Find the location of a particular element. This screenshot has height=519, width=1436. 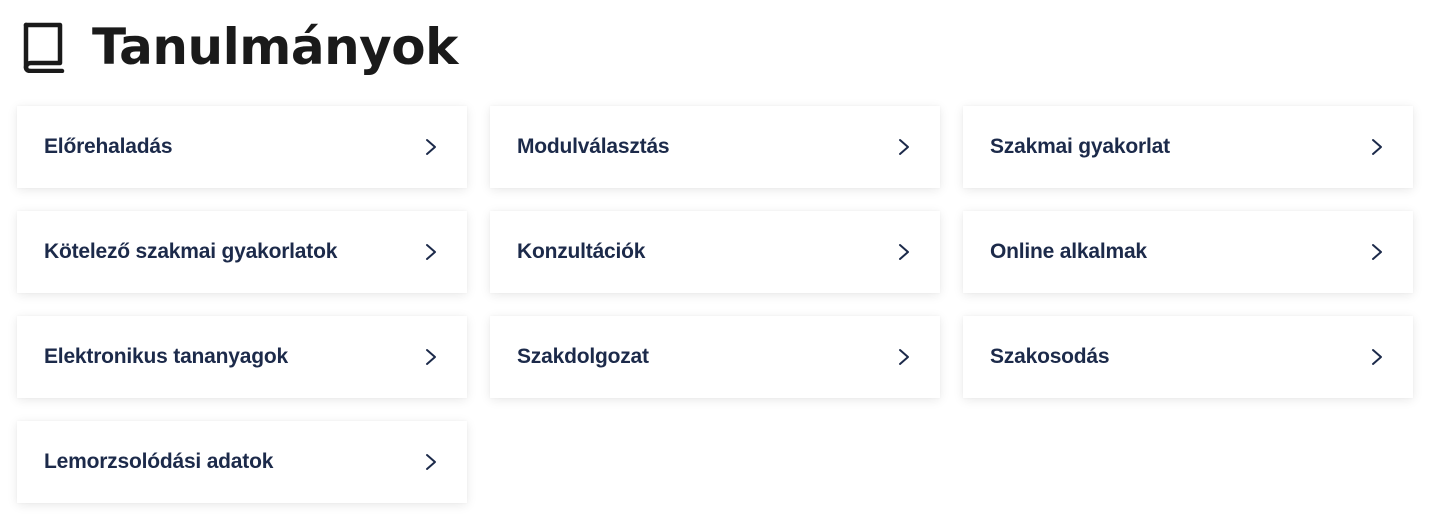

card-label: Előrehaladás is located at coordinates (108, 146).